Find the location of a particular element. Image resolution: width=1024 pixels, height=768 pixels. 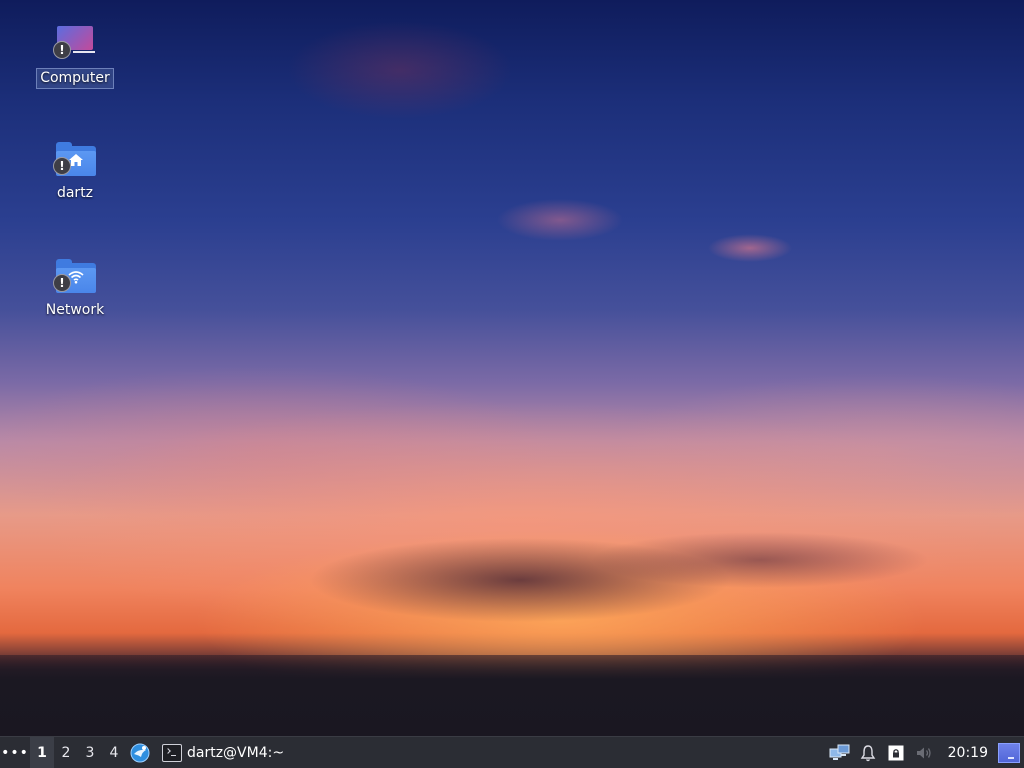

network-status-button is located at coordinates (840, 752).